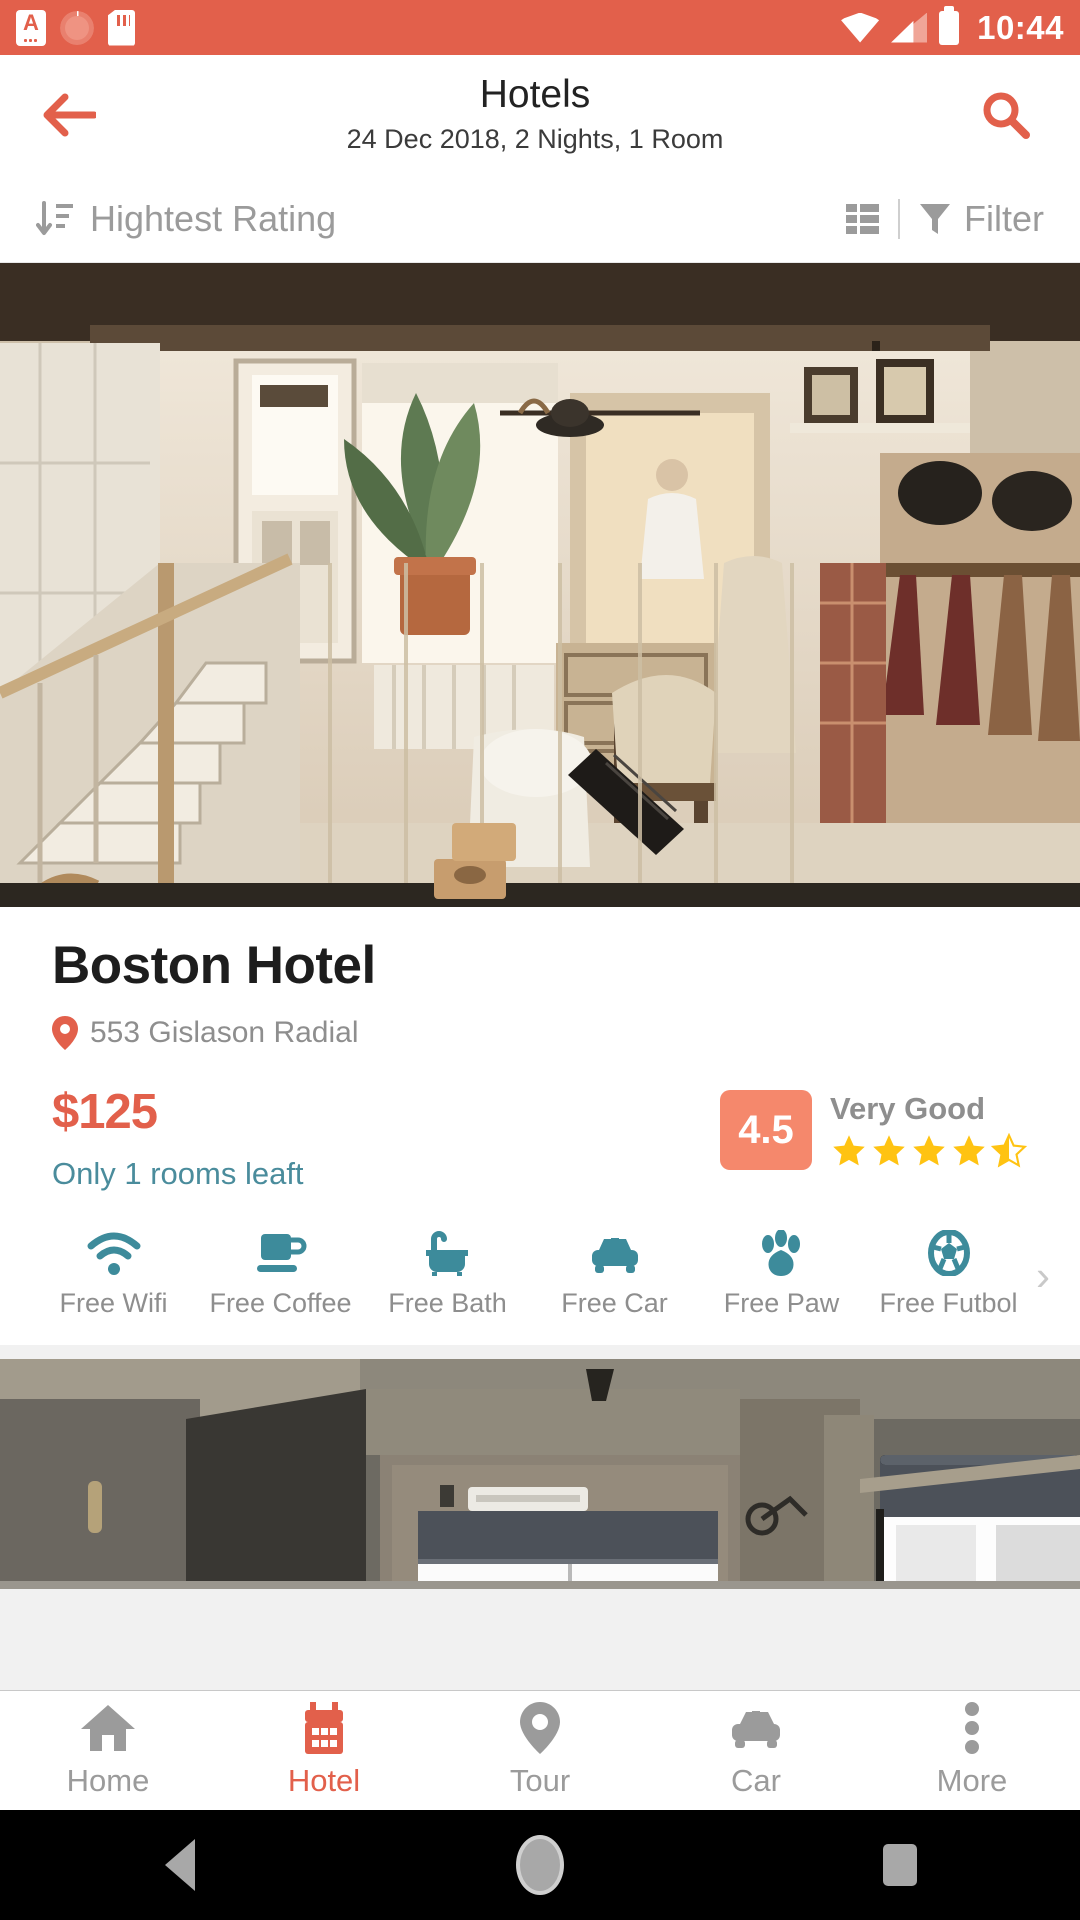  I want to click on battery-icon, so click(949, 27).